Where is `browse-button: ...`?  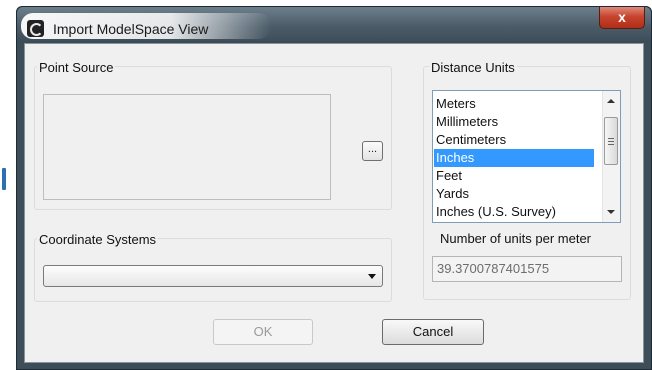
browse-button: ... is located at coordinates (372, 151).